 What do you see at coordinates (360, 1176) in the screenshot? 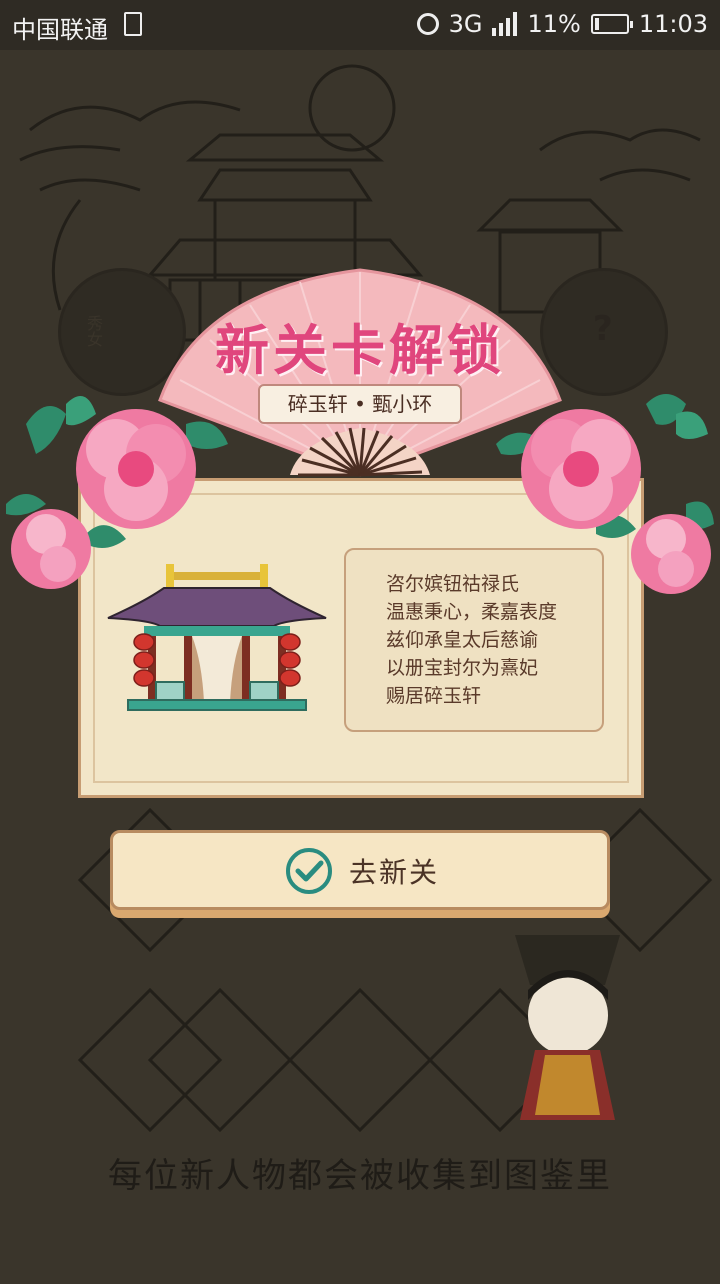
I see `collection-caption: 每位新人物都会被收集到图鉴里` at bounding box center [360, 1176].